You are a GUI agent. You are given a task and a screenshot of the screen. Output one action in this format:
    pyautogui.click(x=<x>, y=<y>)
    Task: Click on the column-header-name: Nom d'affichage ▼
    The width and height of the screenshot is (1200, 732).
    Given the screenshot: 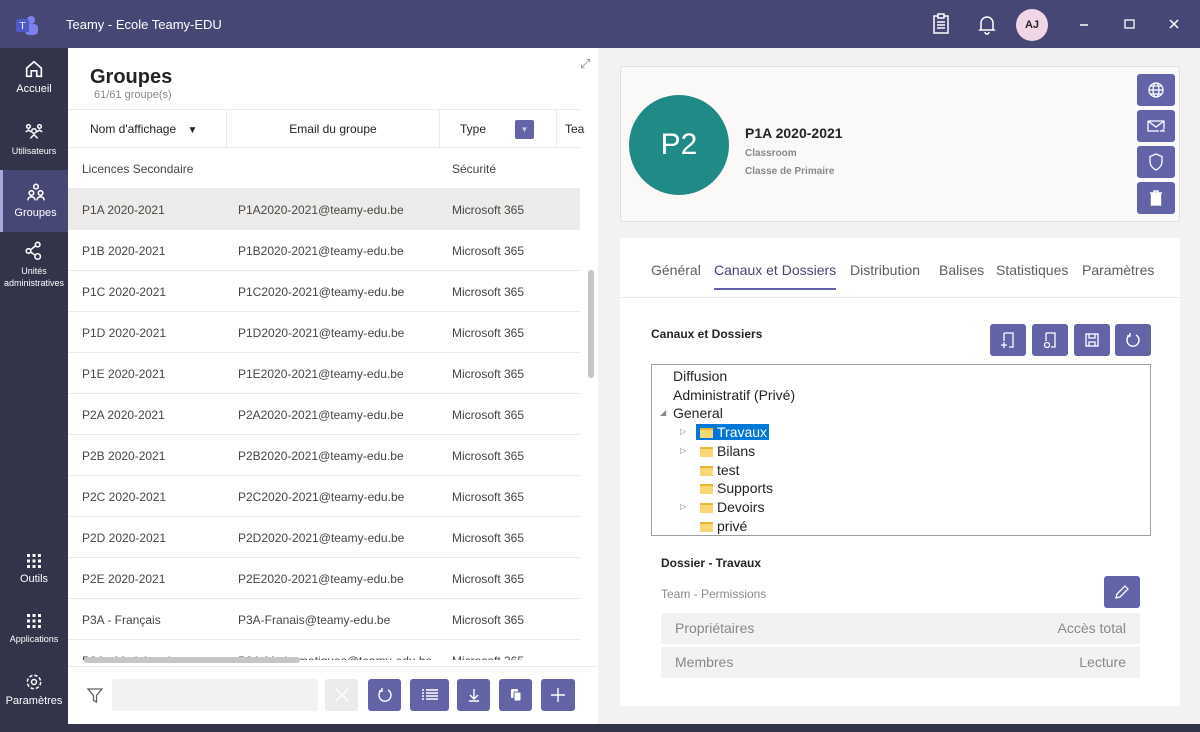 What is the action you would take?
    pyautogui.click(x=147, y=129)
    